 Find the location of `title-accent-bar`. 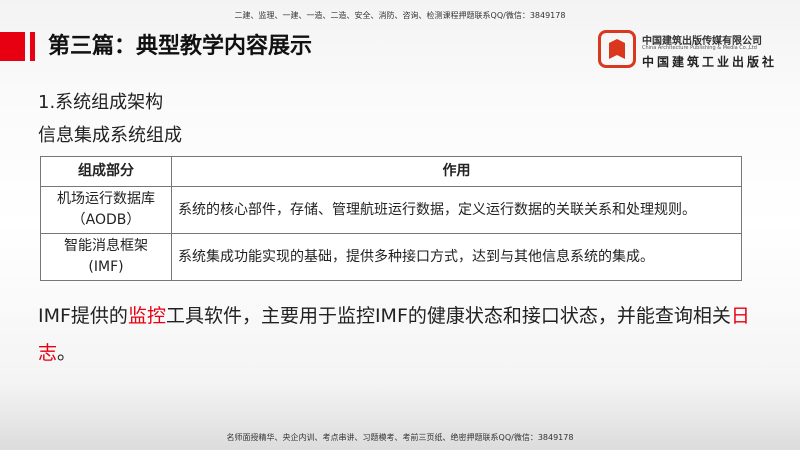

title-accent-bar is located at coordinates (32, 46).